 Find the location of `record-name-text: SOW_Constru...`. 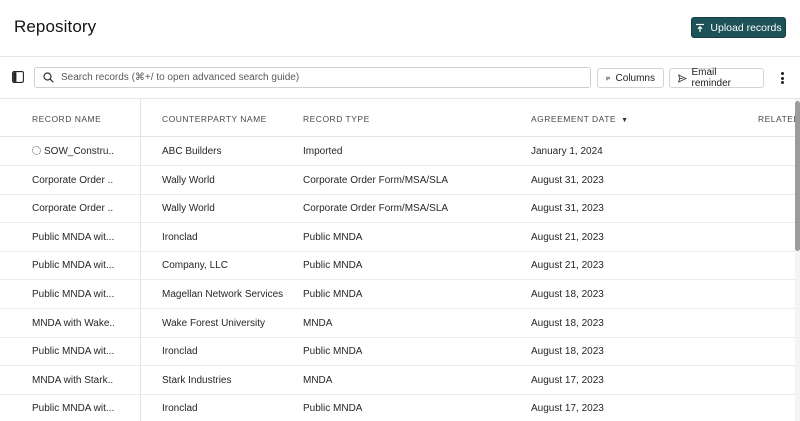

record-name-text: SOW_Constru... is located at coordinates (79, 151).